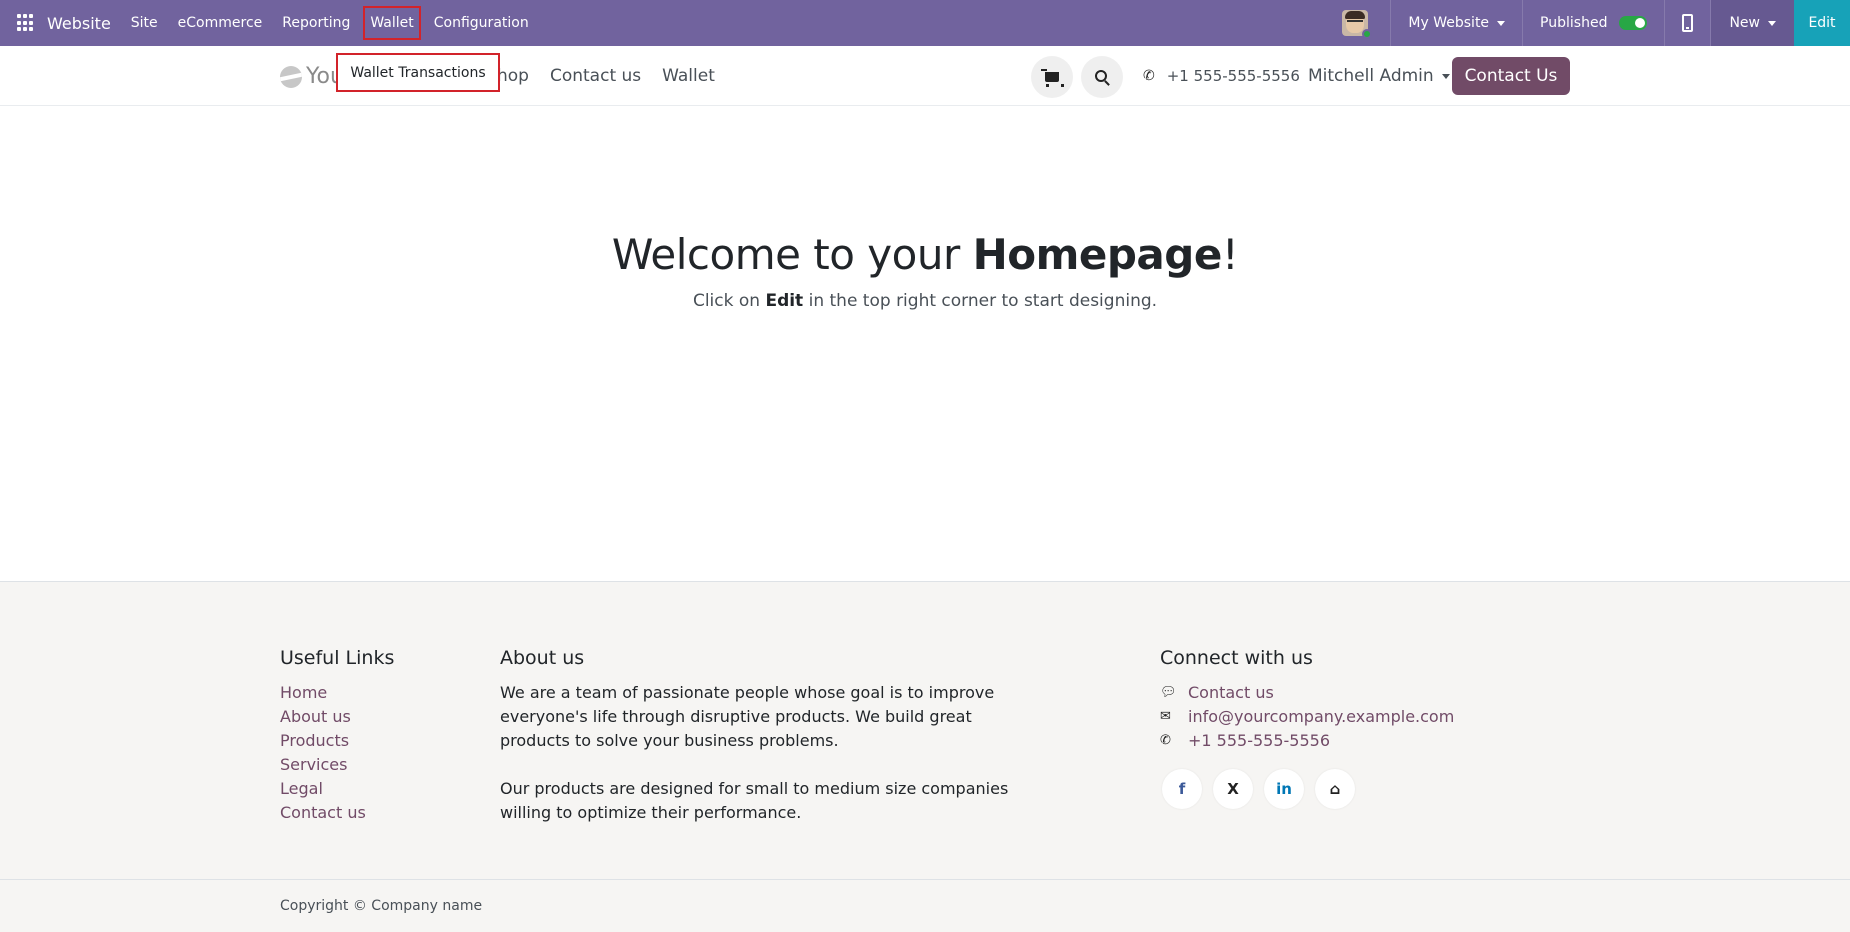  I want to click on useful-links-title: Useful Links, so click(337, 658).